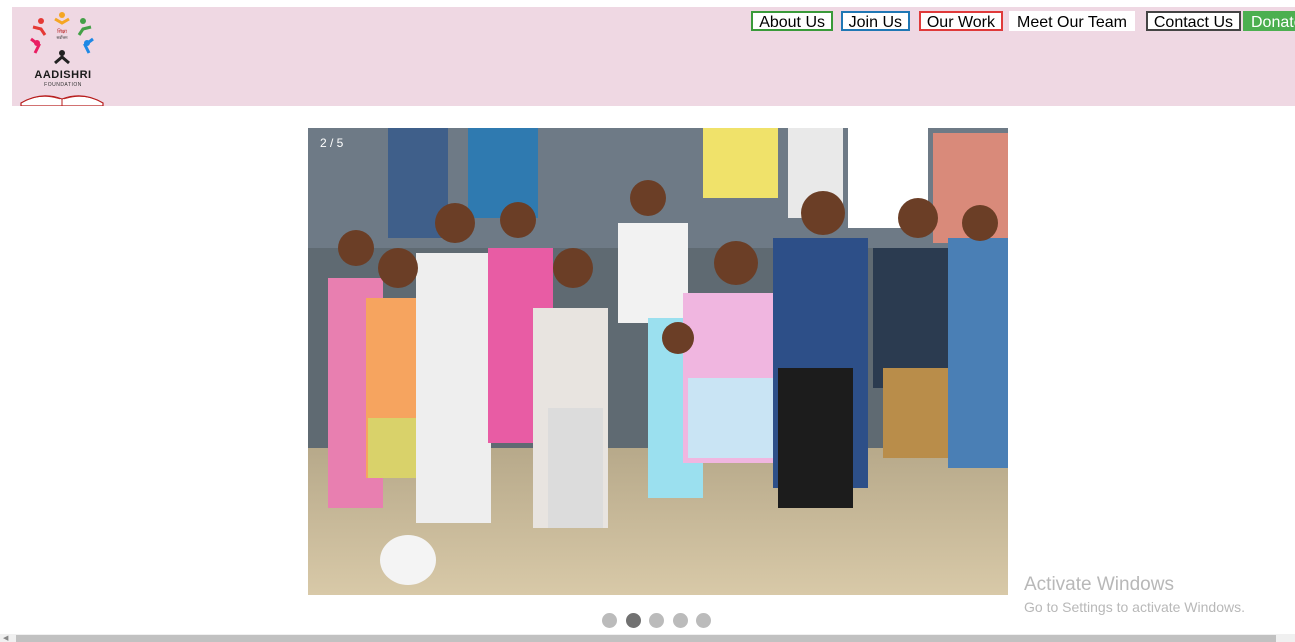 Image resolution: width=1295 pixels, height=642 pixels. Describe the element at coordinates (62, 31) in the screenshot. I see `svg-text: शिक्षा` at that location.